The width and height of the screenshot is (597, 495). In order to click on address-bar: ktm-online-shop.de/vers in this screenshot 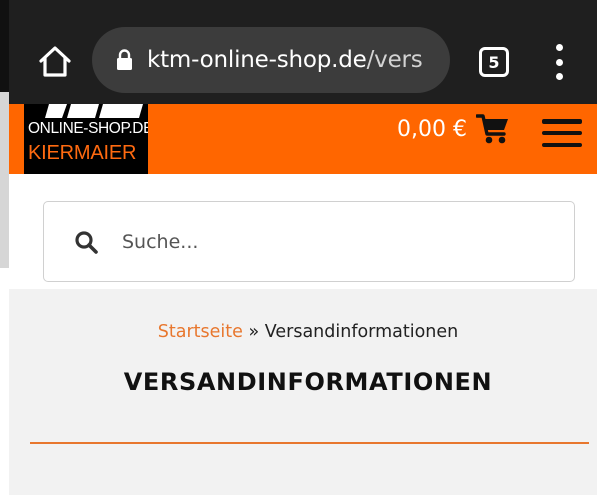, I will do `click(271, 60)`.